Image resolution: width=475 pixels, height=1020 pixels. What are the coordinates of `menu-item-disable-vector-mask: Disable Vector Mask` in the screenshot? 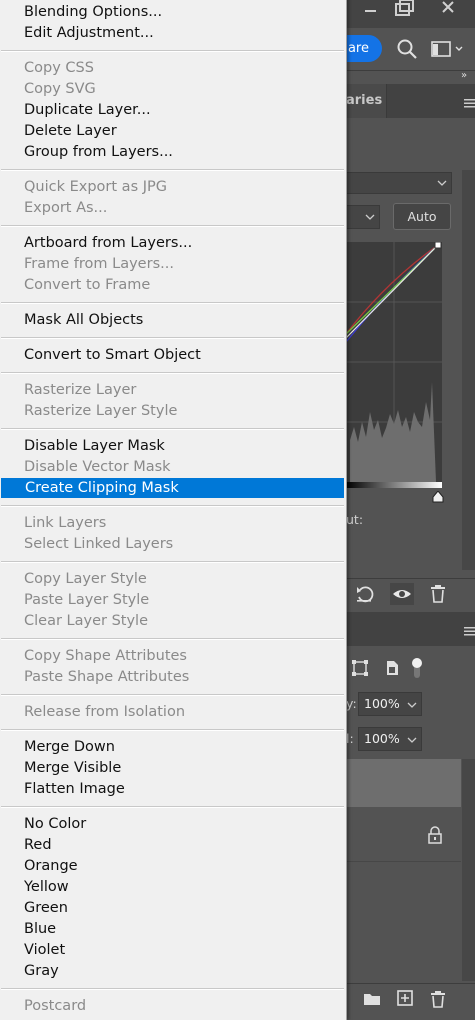 It's located at (97, 467).